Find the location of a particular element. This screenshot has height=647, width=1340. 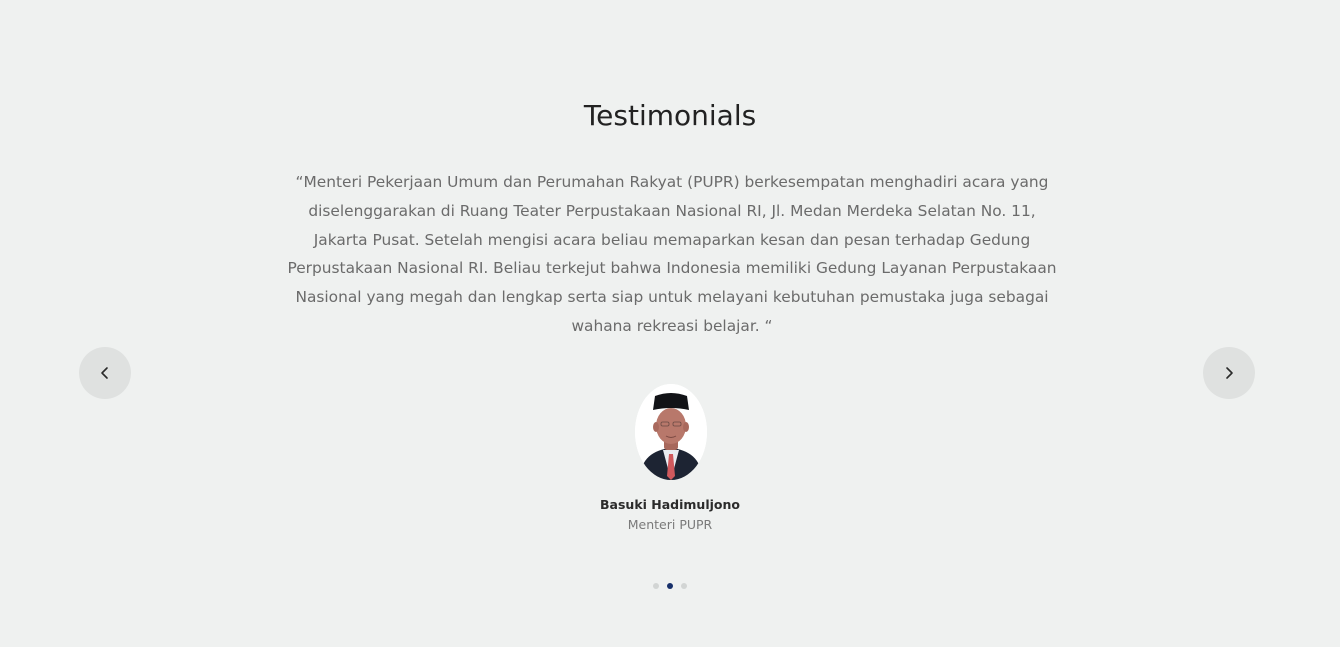

chevron-right-icon is located at coordinates (1229, 373).